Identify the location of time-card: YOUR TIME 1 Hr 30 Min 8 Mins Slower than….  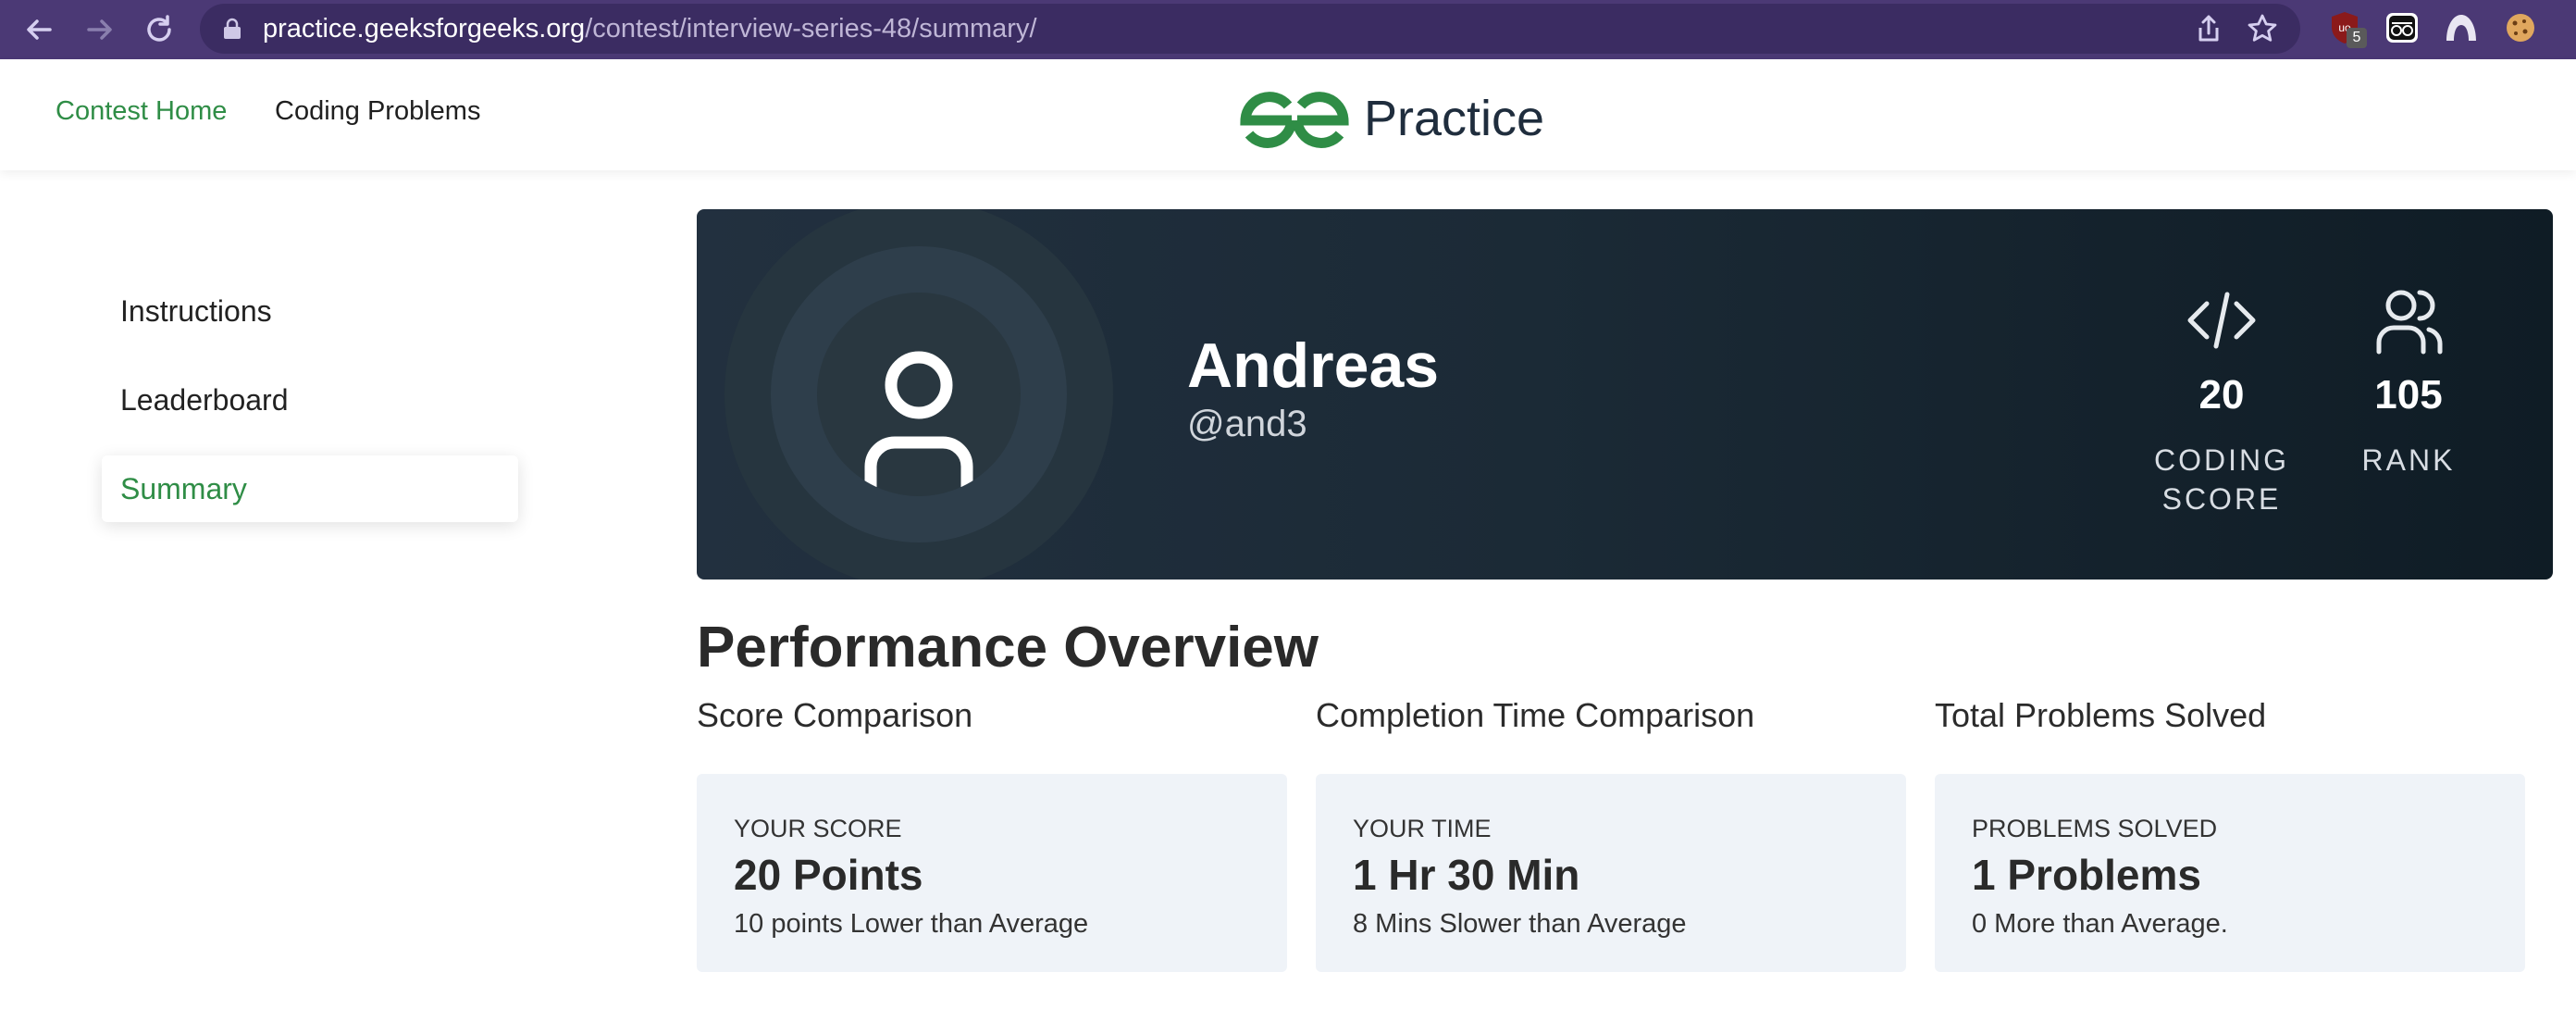
(1611, 873).